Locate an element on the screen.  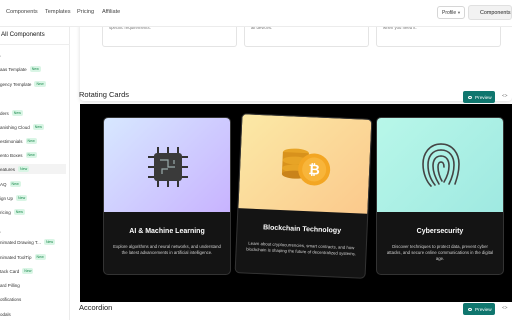
sidebar-item: ard Pilling is located at coordinates (10, 285).